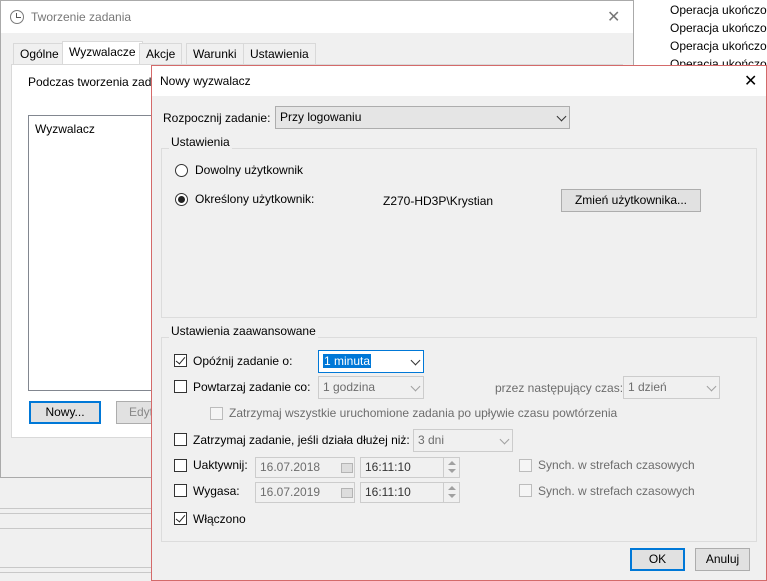  I want to click on activate-checkbox, so click(180, 465).